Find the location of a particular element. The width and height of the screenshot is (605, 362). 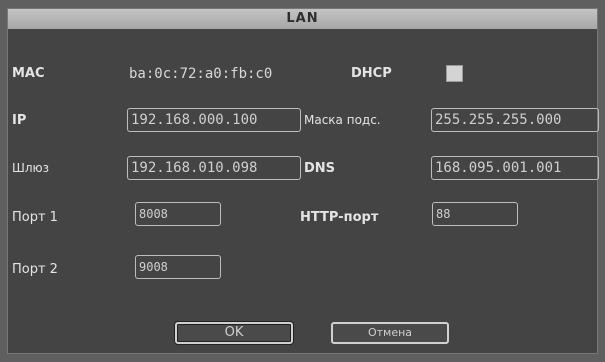

dialog-title: LAN is located at coordinates (302, 19).